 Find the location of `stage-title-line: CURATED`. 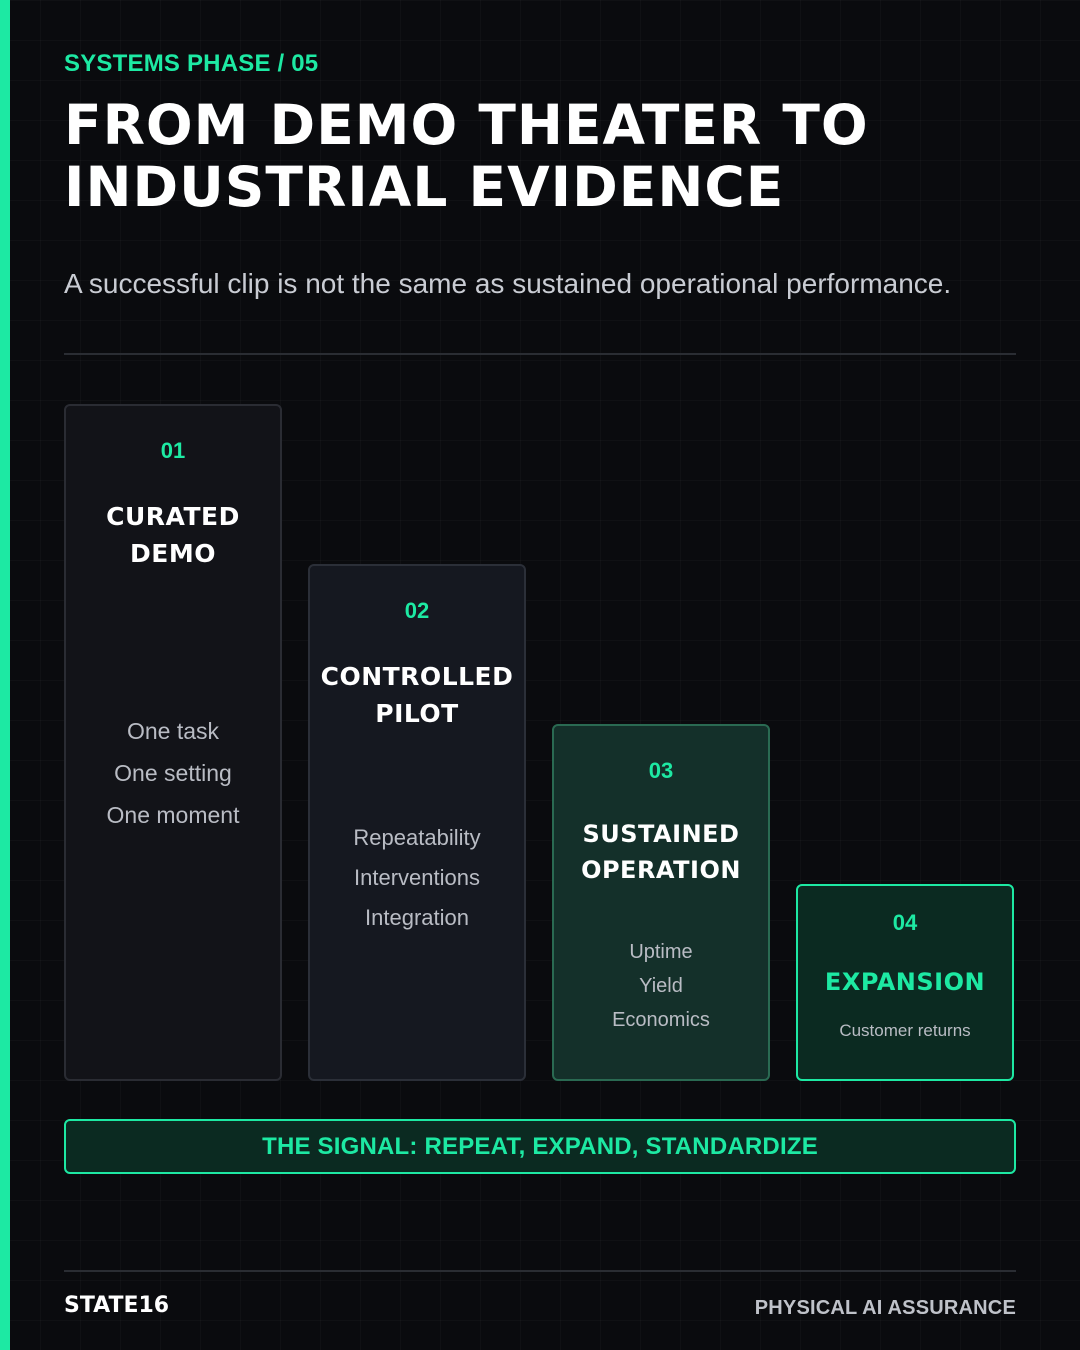

stage-title-line: CURATED is located at coordinates (173, 516).